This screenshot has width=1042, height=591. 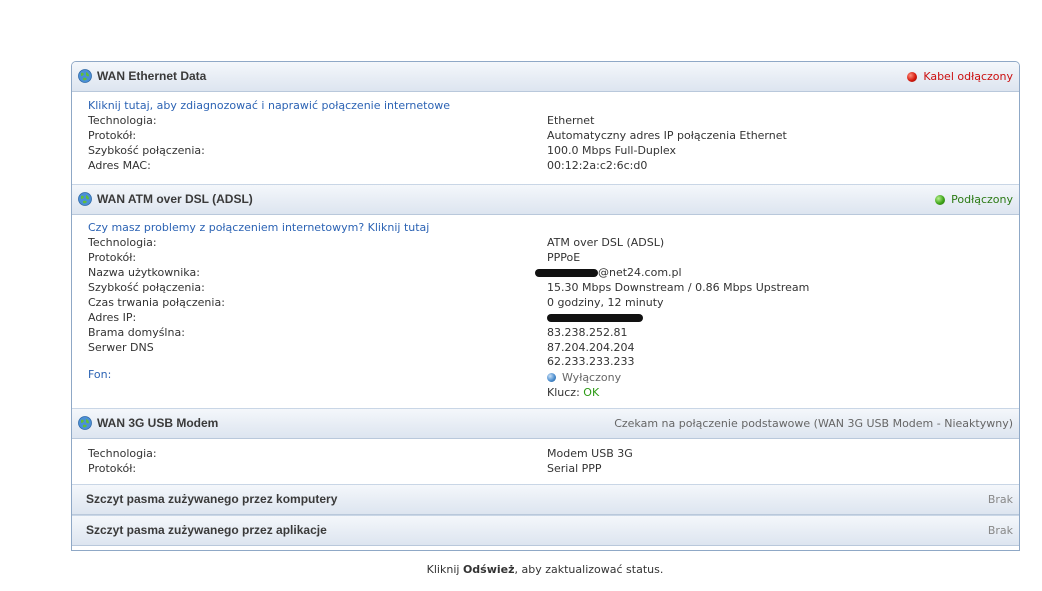 I want to click on dsl-label-dns: Serwer DNS, so click(x=121, y=347).